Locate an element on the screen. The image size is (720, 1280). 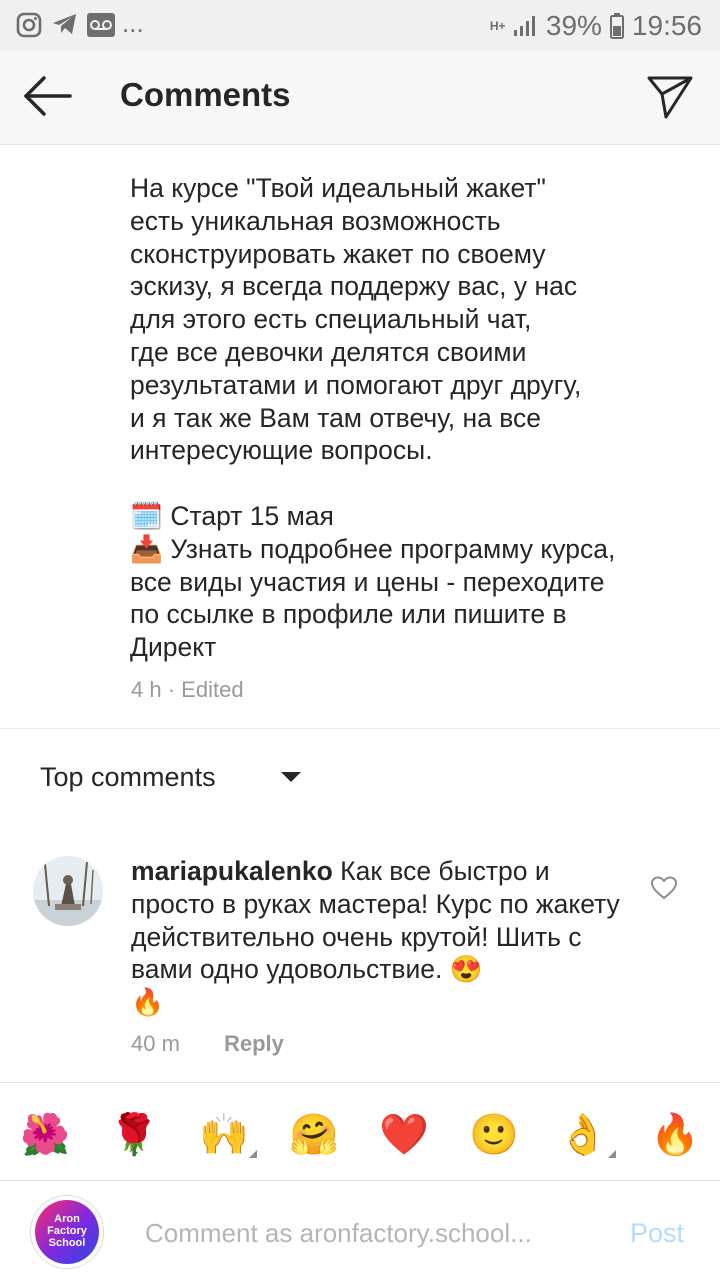
ok-hand-emoji: 👌 is located at coordinates (586, 1135).